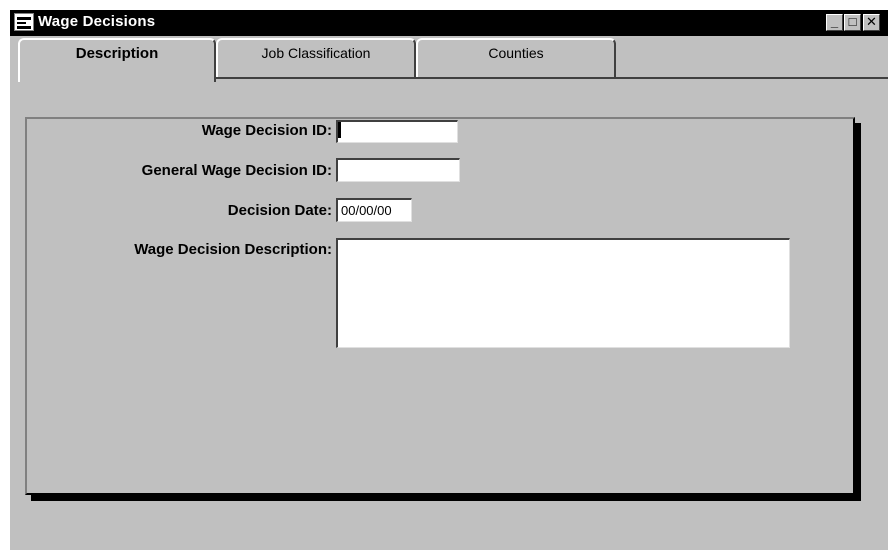 This screenshot has width=888, height=550. Describe the element at coordinates (563, 293) in the screenshot. I see `wage-decision-description-field` at that location.